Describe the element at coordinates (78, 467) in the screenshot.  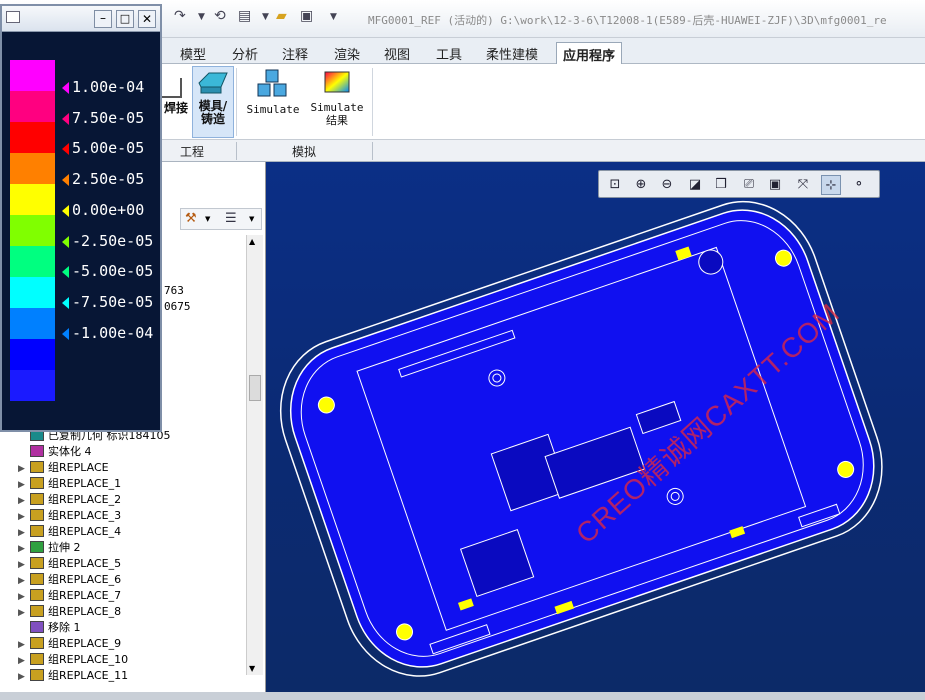
I see `tree-item-label: 组REPLACE` at that location.